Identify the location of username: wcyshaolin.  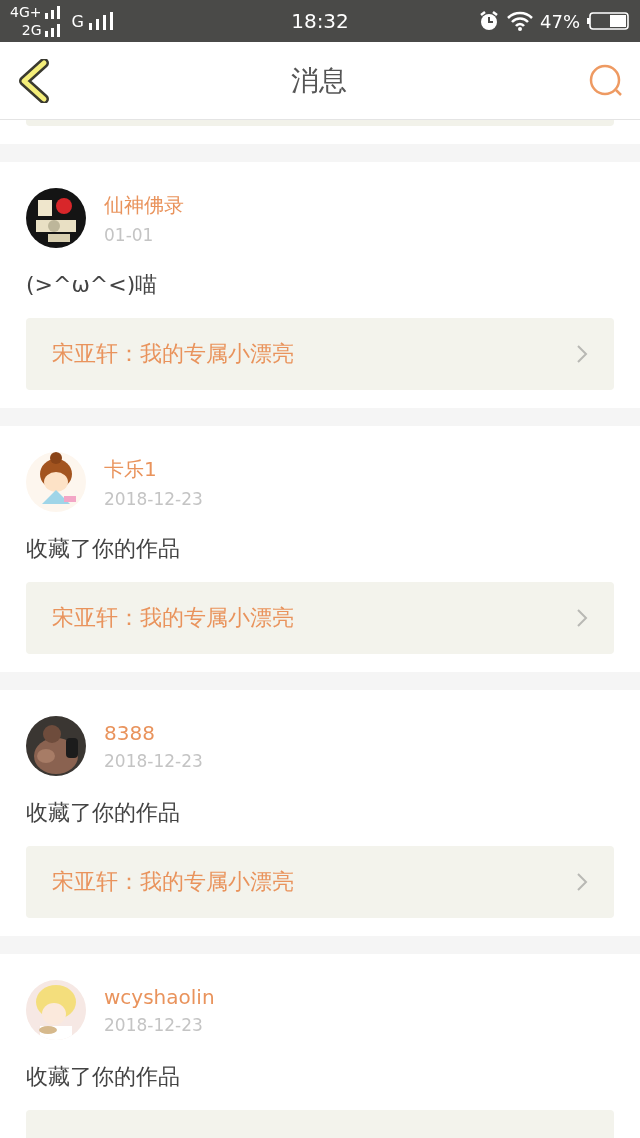
(159, 997).